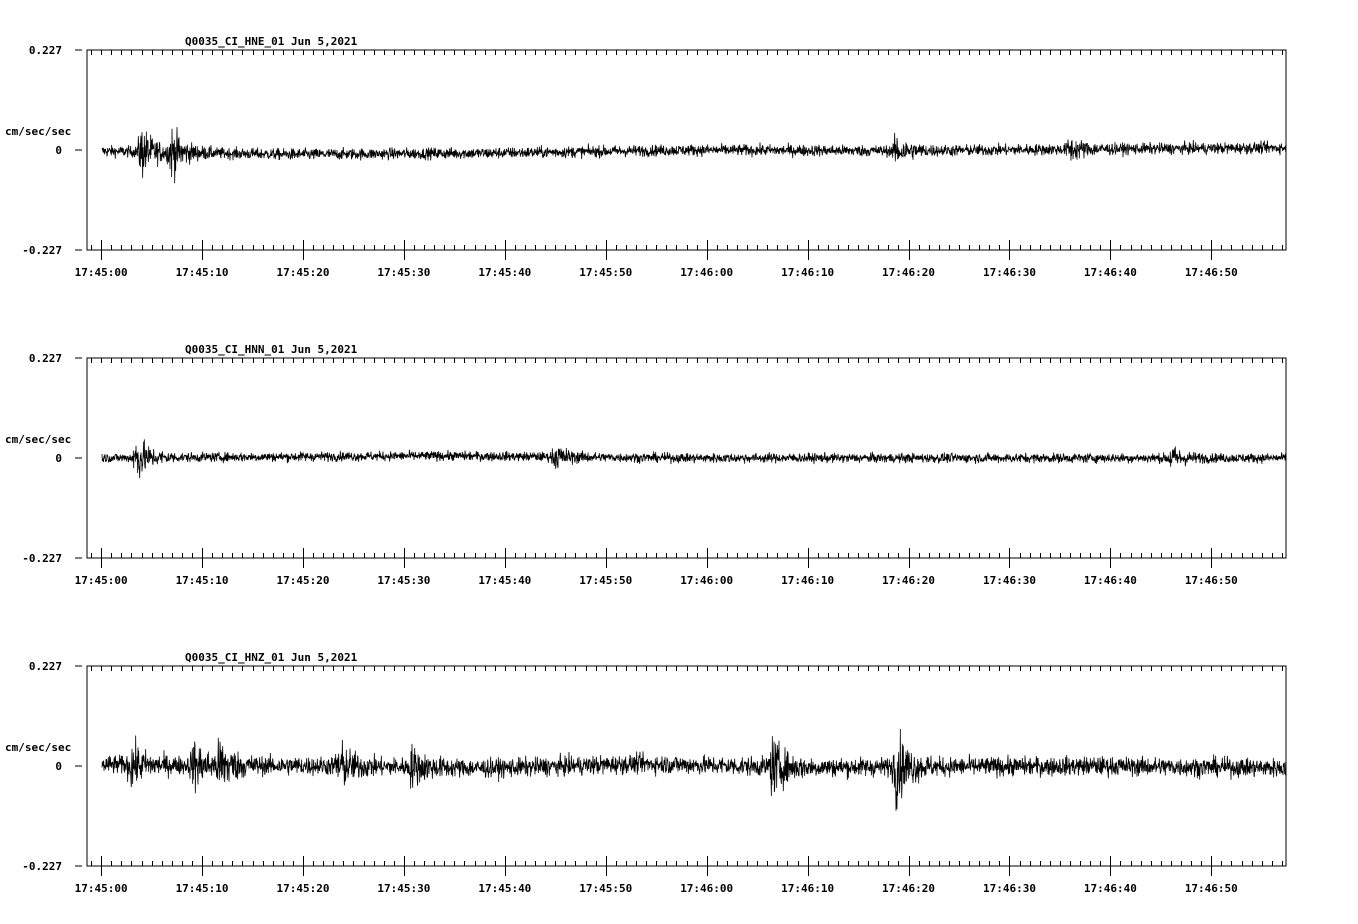  I want to click on panel-title: Q0035_CI_HNZ_01 Jun 5,2021, so click(271, 657).